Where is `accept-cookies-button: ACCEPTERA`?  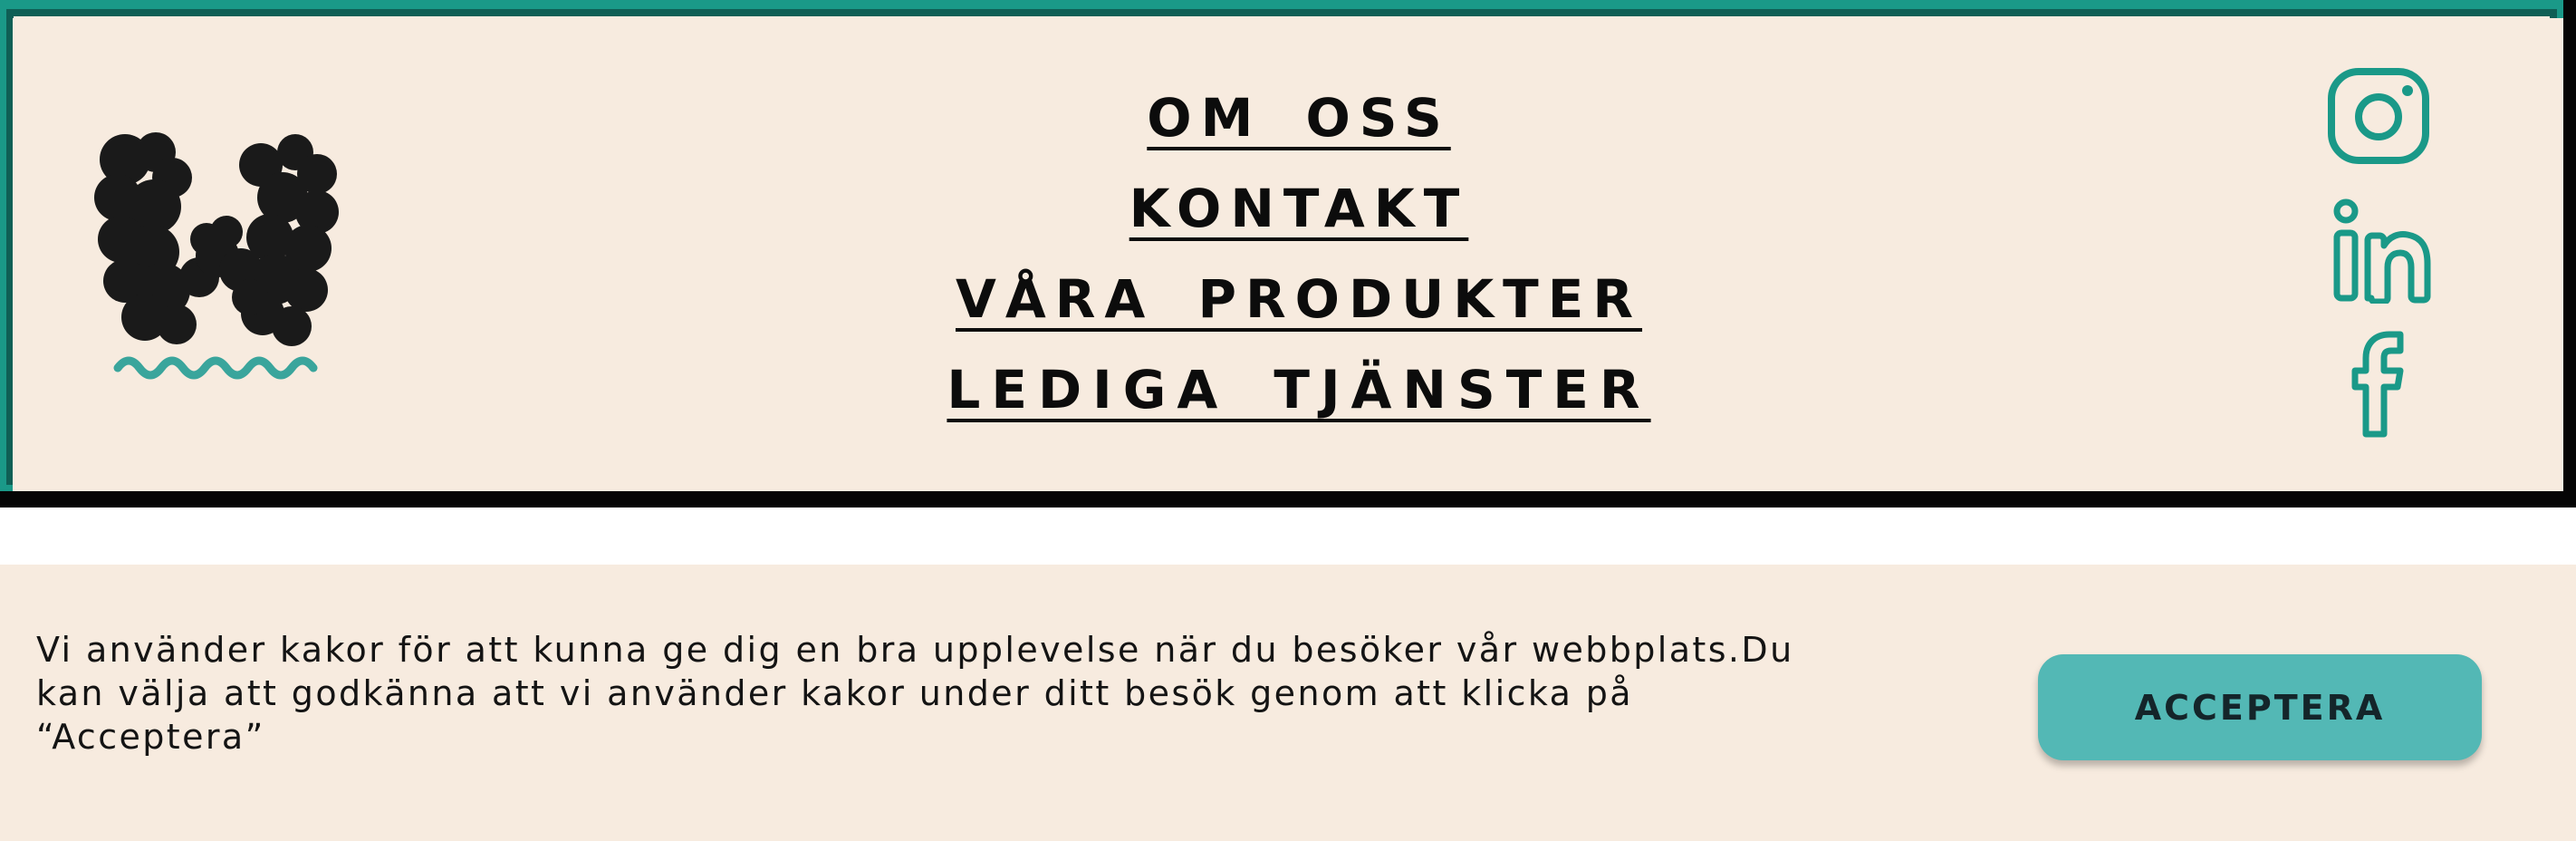
accept-cookies-button: ACCEPTERA is located at coordinates (2260, 707).